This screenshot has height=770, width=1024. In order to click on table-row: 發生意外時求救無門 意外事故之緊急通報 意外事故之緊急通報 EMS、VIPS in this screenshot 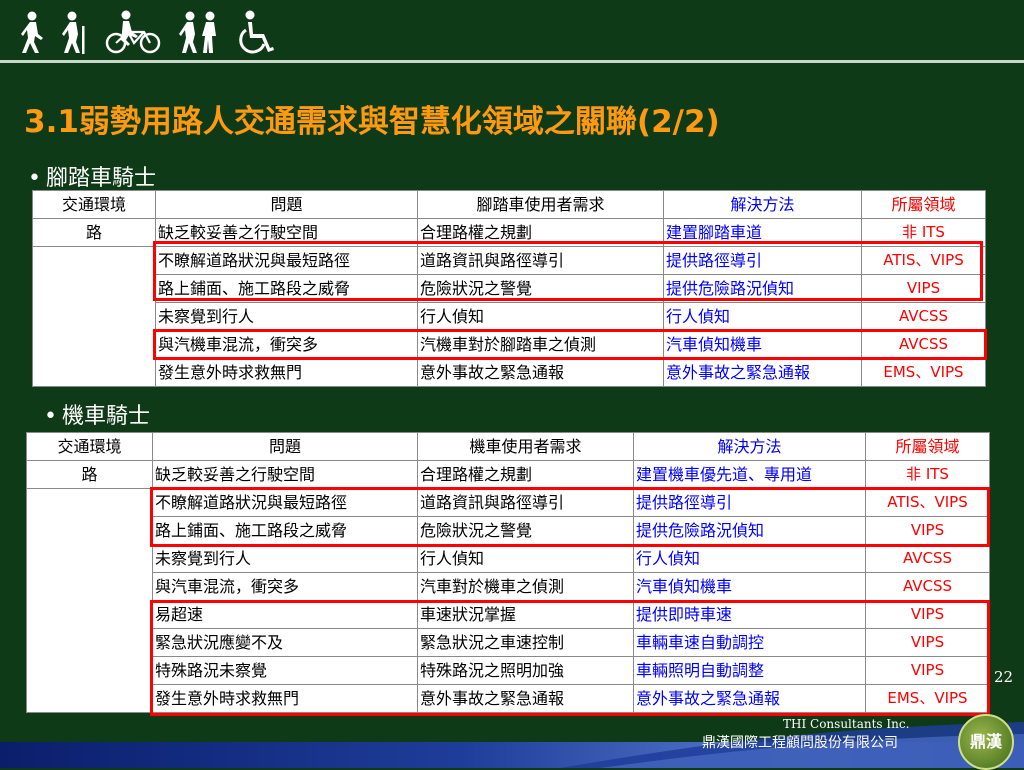, I will do `click(509, 372)`.